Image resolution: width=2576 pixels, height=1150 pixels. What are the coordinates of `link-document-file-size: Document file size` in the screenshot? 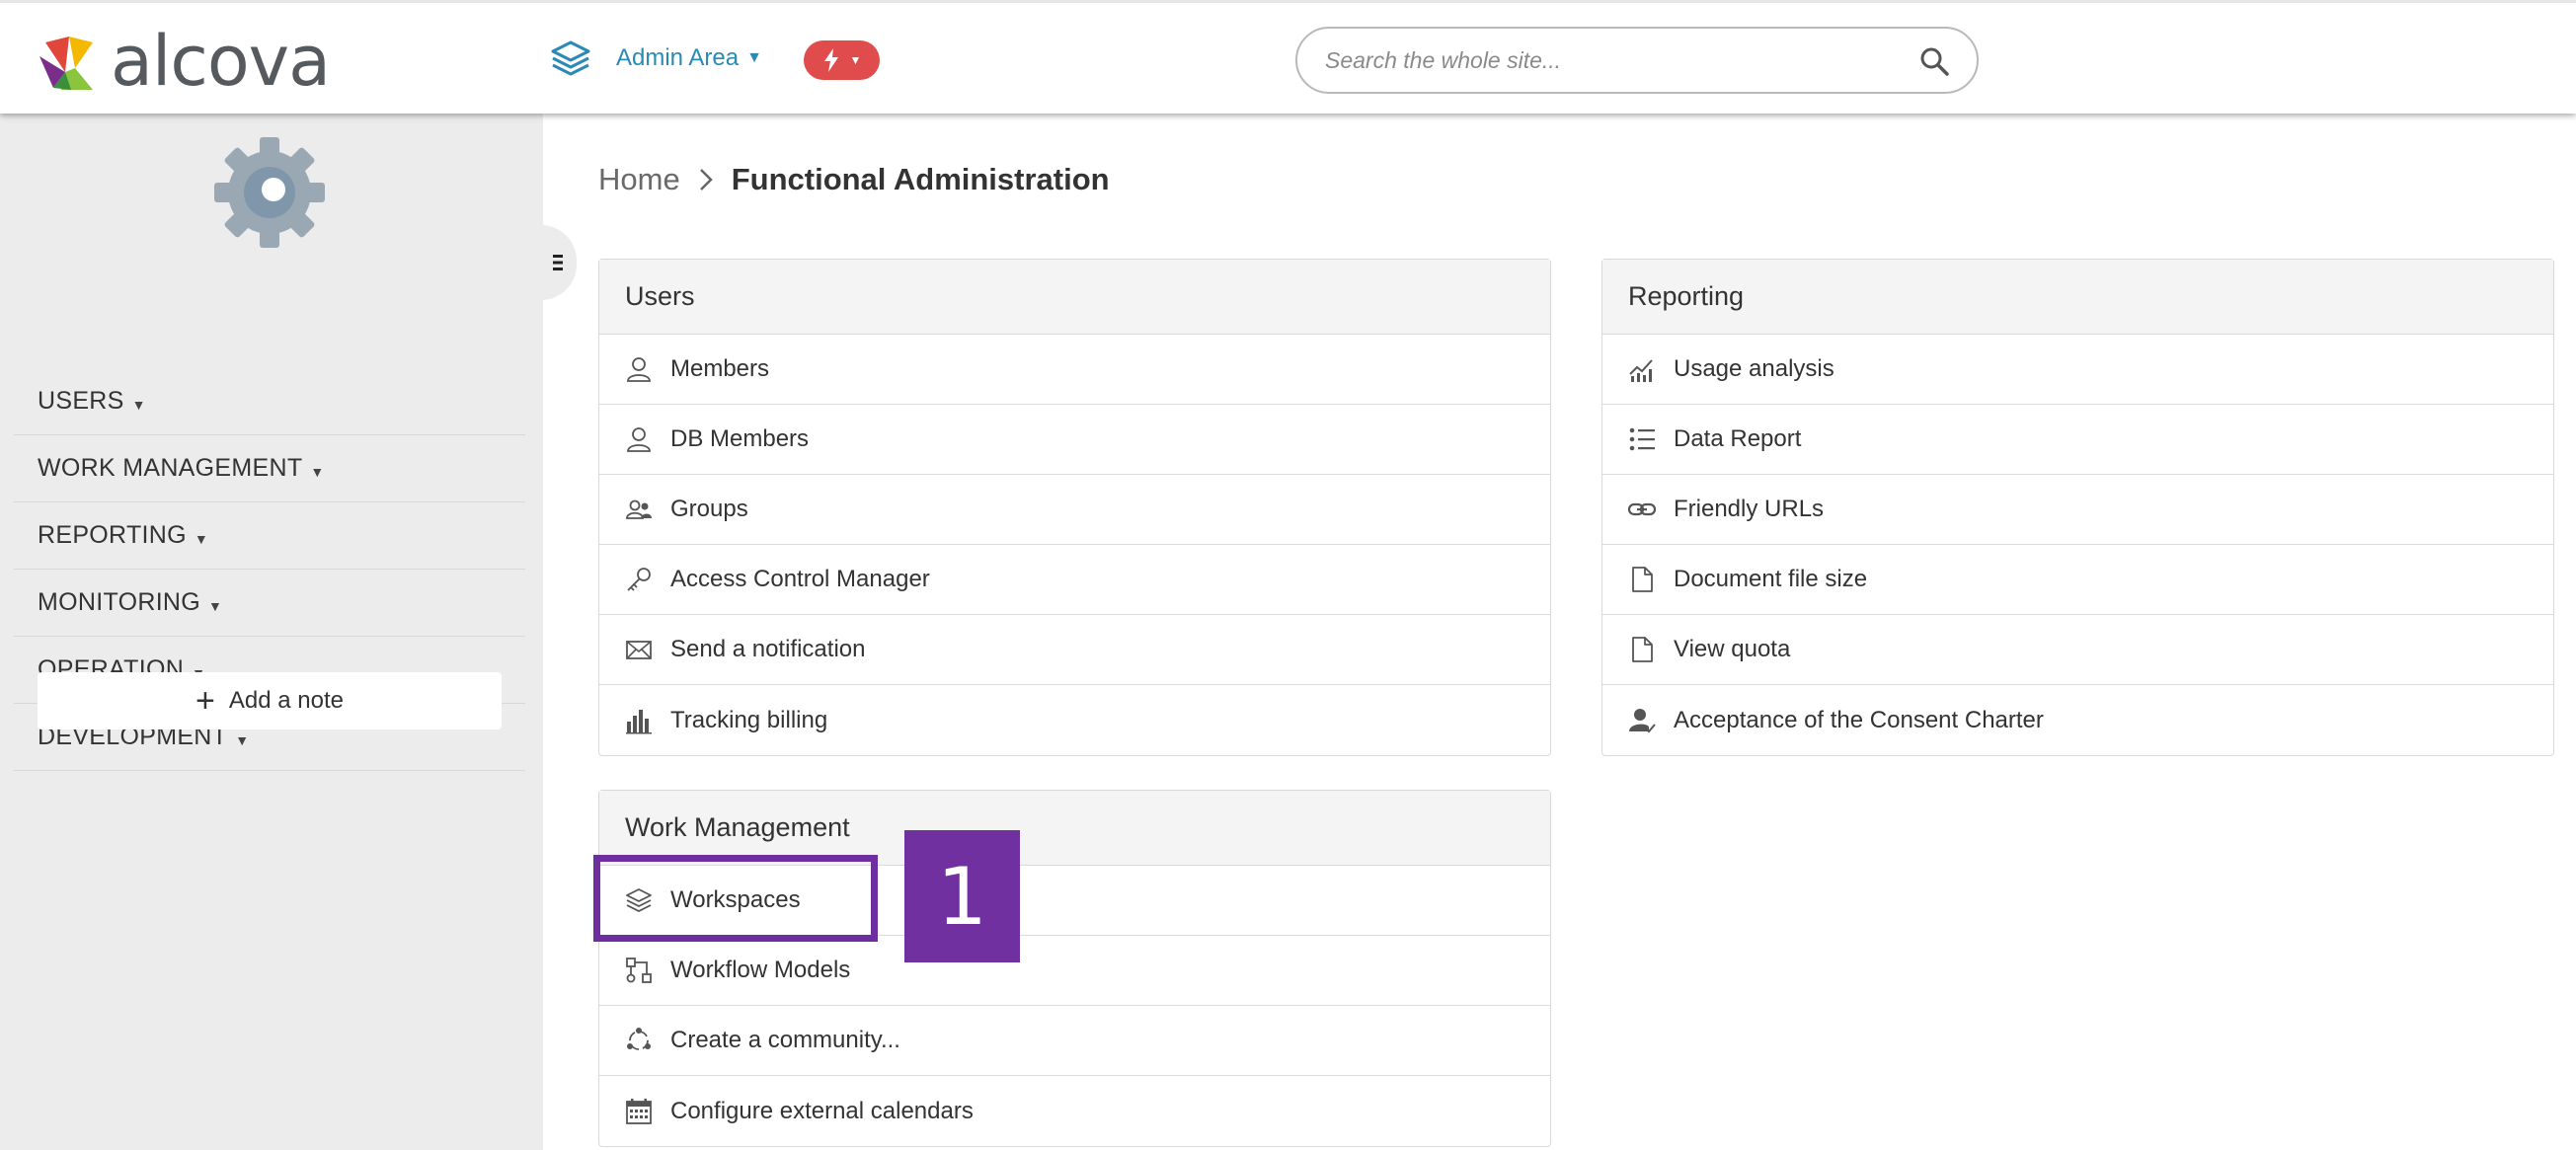 It's located at (2077, 580).